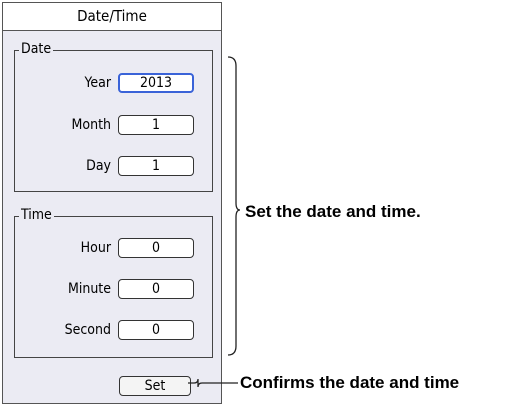 Image resolution: width=516 pixels, height=410 pixels. I want to click on set-annotation: Confirms the date and time, so click(350, 382).